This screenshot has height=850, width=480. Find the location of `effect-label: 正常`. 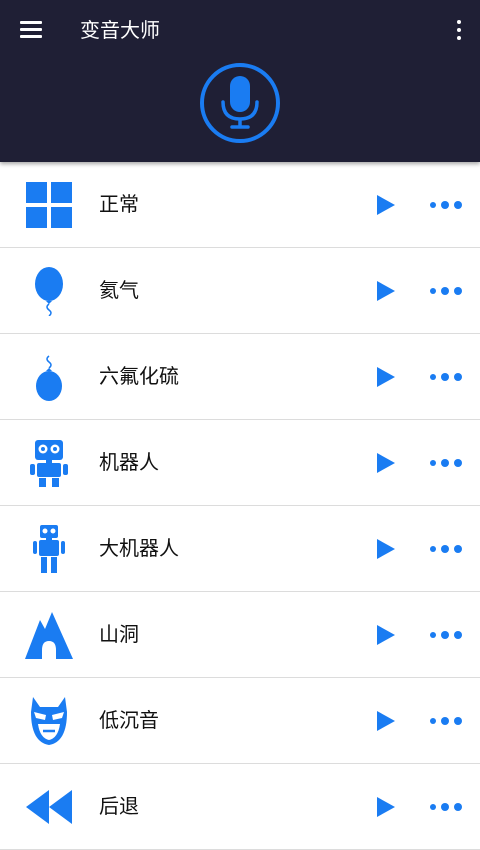

effect-label: 正常 is located at coordinates (119, 204).